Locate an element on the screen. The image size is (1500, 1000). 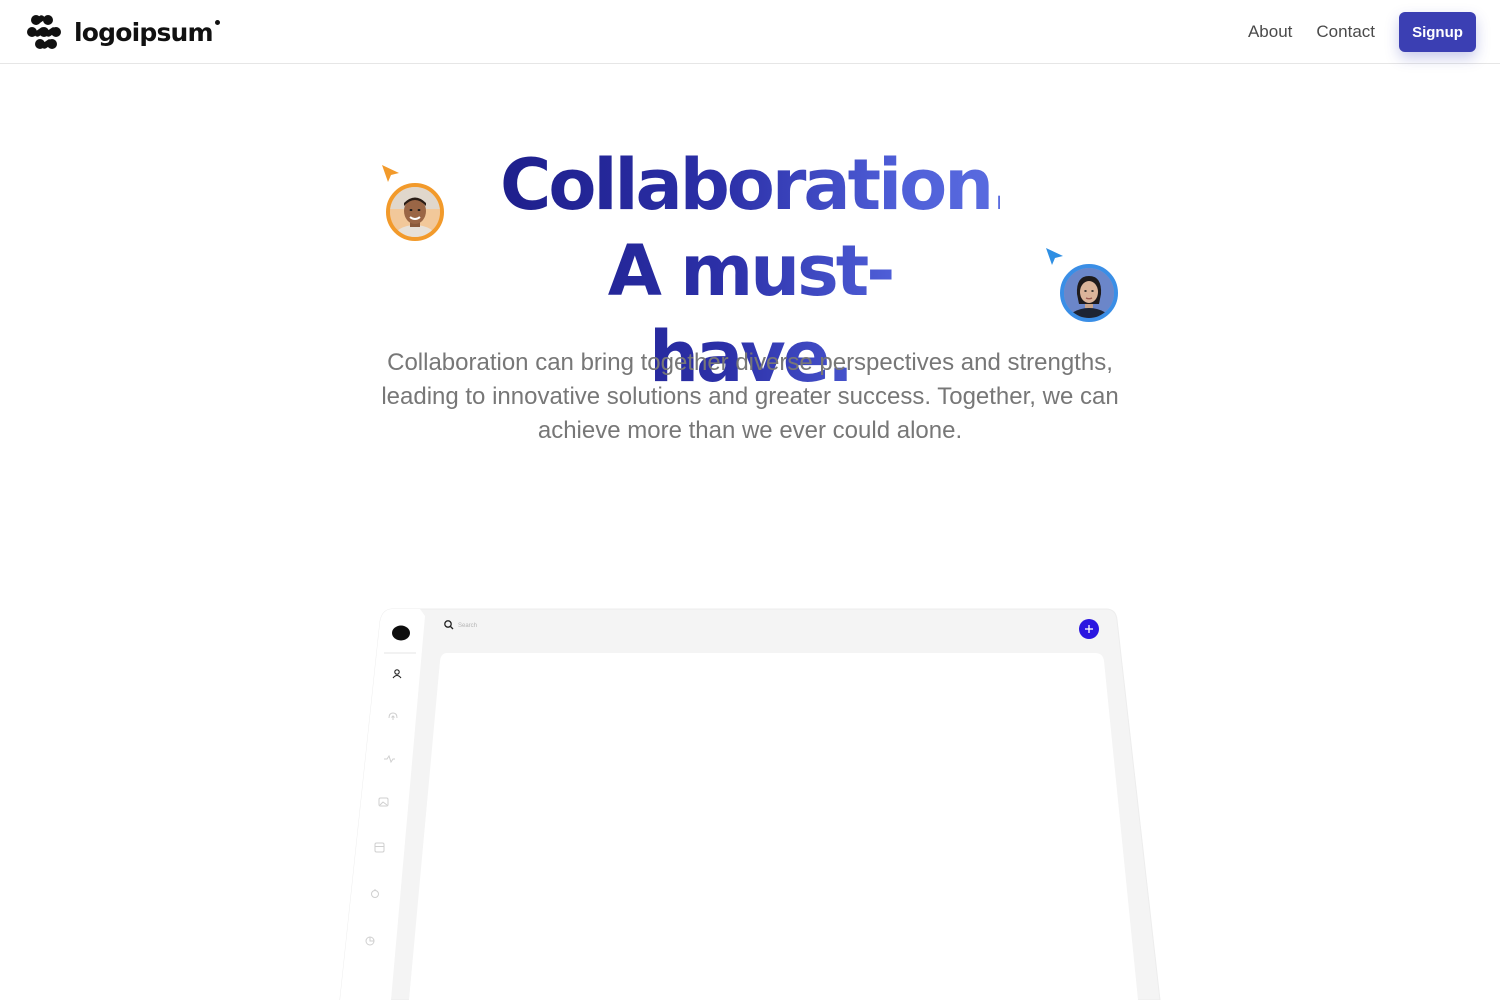
logo-text: logoipsum is located at coordinates (144, 32).